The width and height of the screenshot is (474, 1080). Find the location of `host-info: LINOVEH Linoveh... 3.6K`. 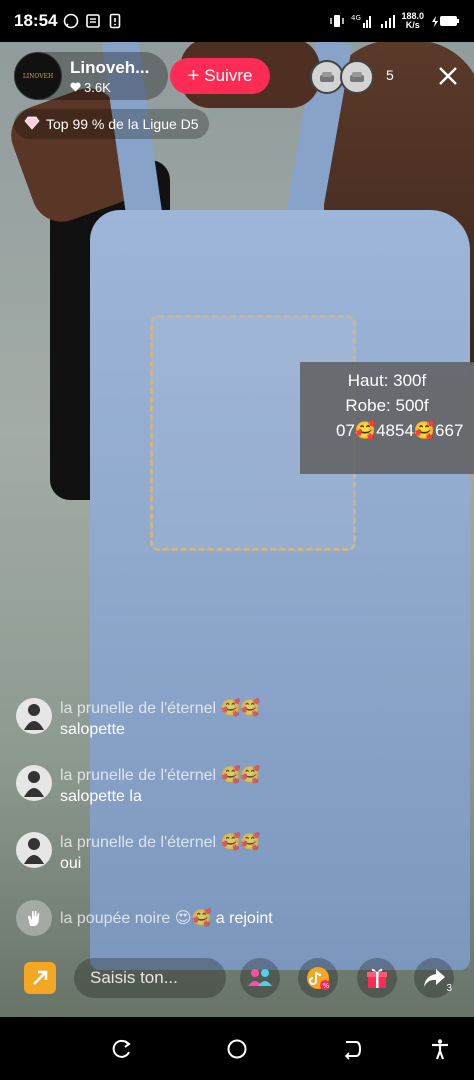

host-info: LINOVEH Linoveh... 3.6K is located at coordinates (91, 76).